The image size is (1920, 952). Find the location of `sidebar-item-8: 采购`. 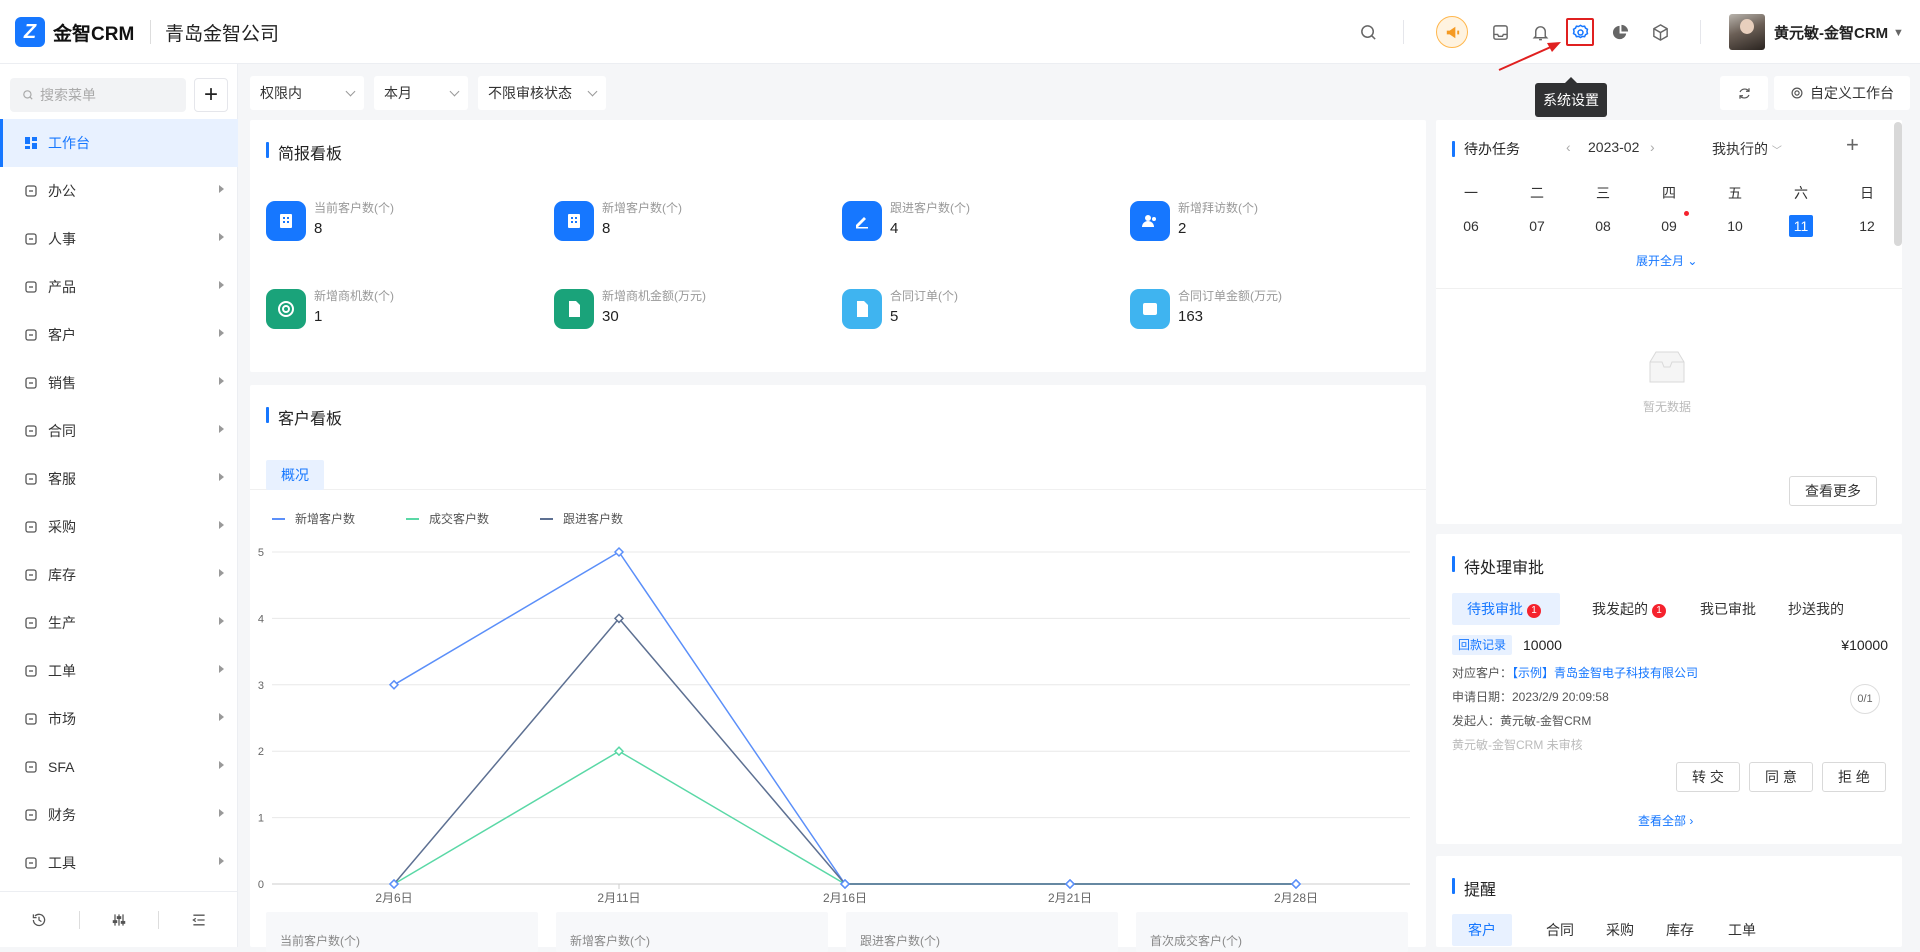

sidebar-item-8: 采购 is located at coordinates (119, 527).